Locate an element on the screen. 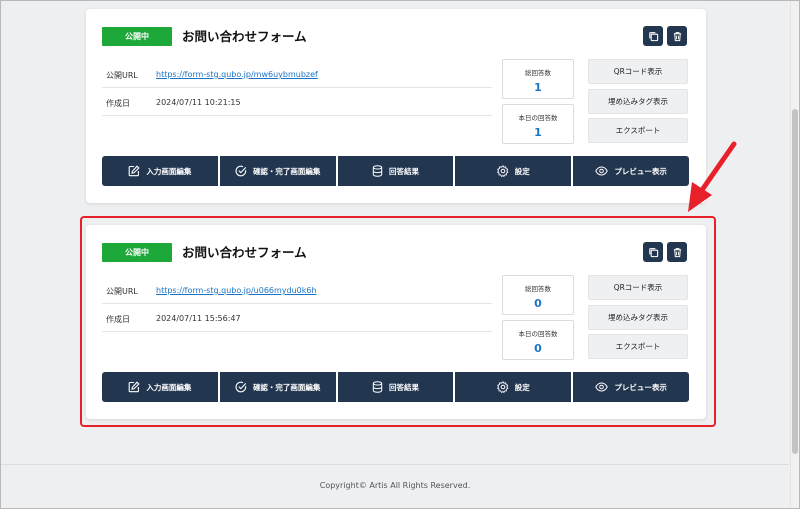  url-label: 公開URL is located at coordinates (122, 75).